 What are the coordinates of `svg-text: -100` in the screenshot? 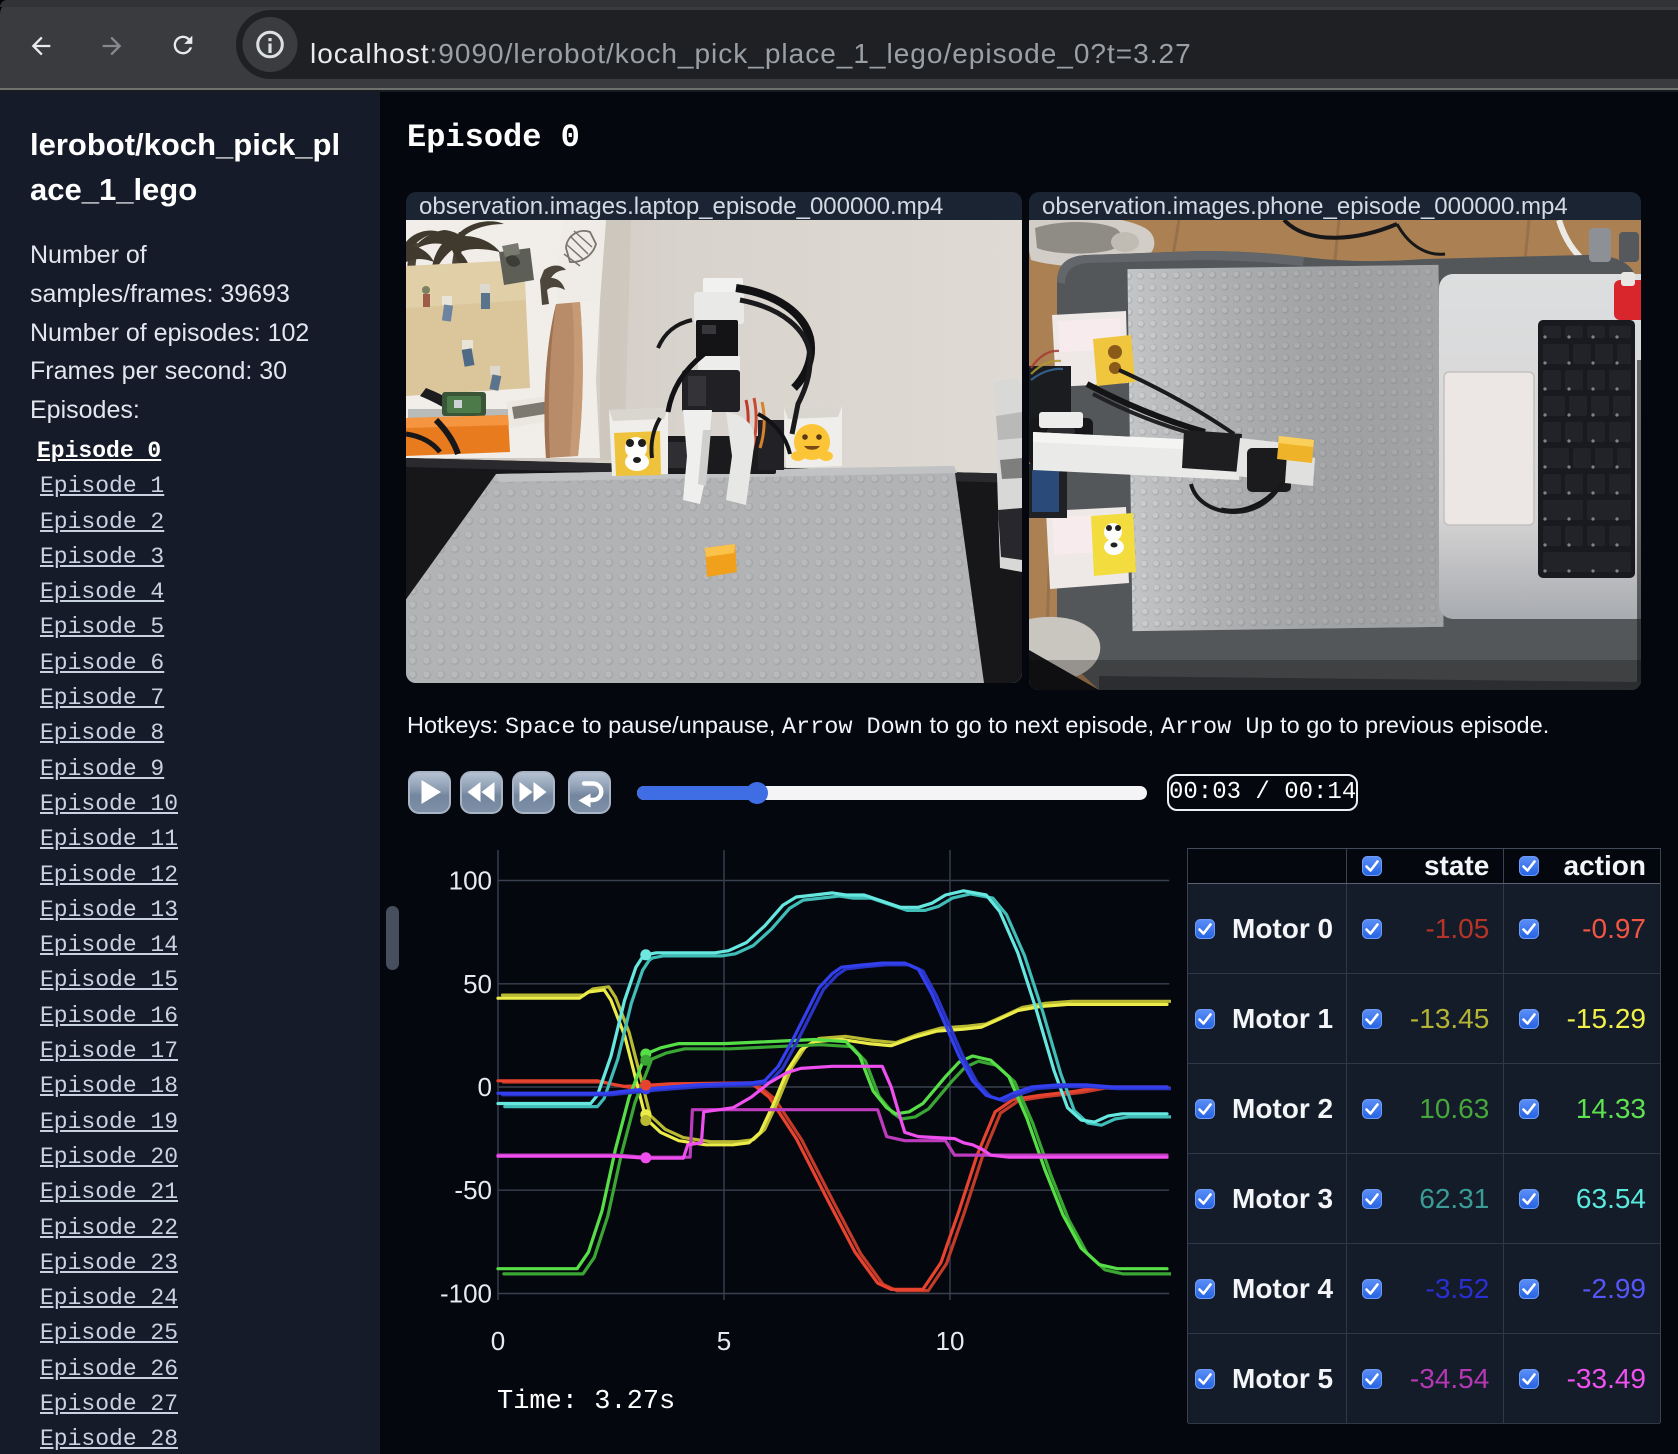 It's located at (466, 1294).